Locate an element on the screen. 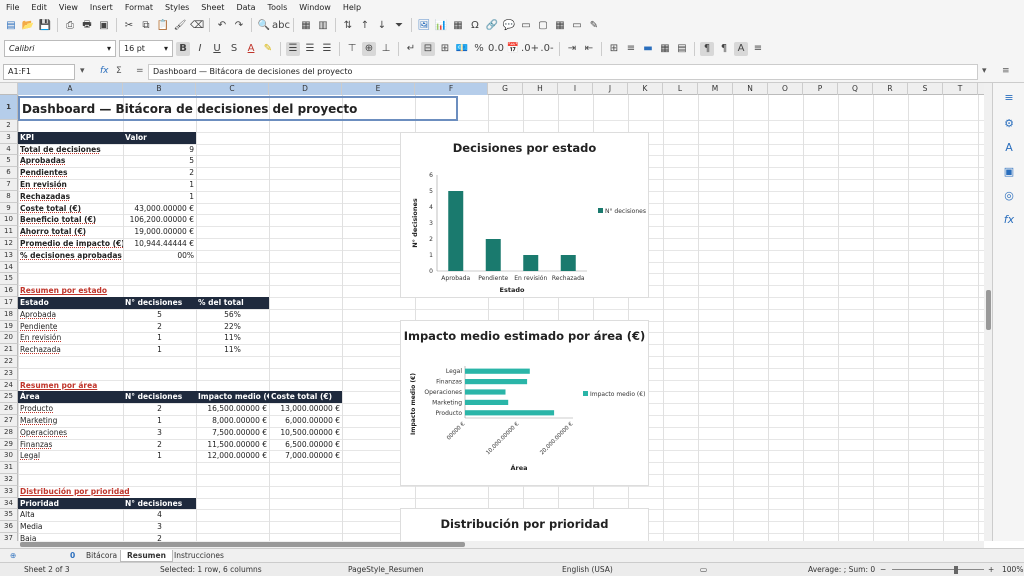 This screenshot has height=576, width=1024. row-header: 35 is located at coordinates (9, 515).